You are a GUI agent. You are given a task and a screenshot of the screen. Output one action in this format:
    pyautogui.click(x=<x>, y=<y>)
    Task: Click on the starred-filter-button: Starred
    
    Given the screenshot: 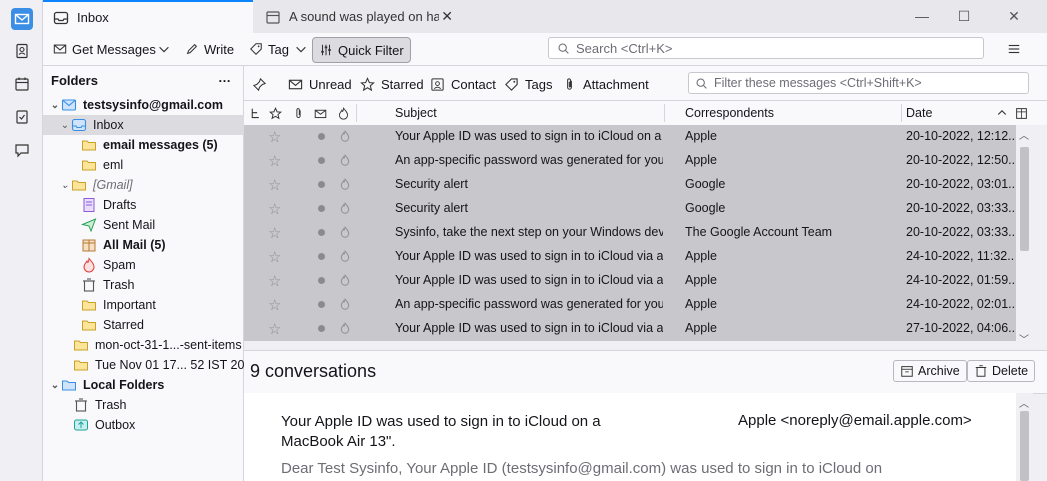 What is the action you would take?
    pyautogui.click(x=392, y=84)
    